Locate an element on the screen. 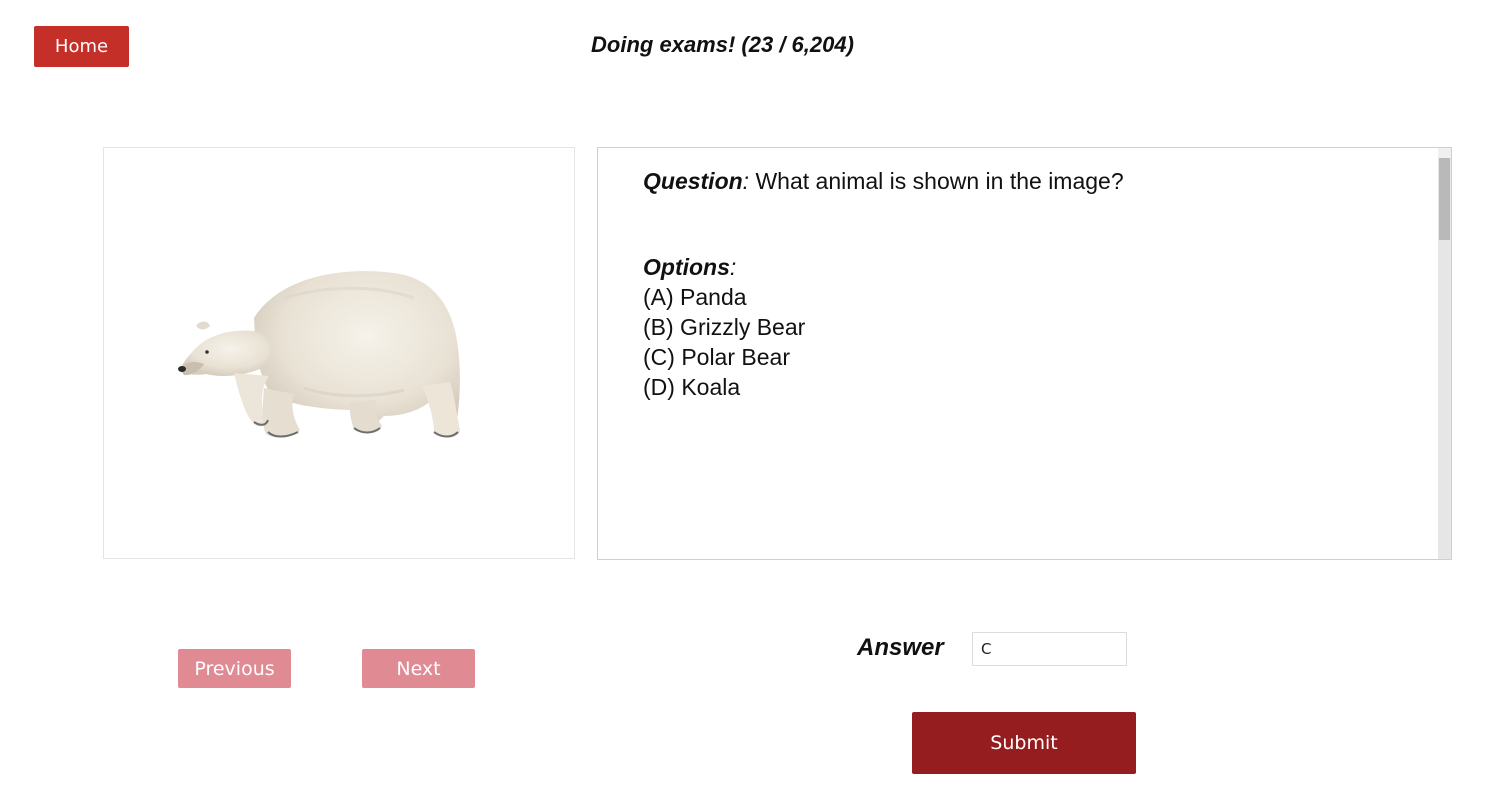 This screenshot has width=1495, height=802. previous-button: Previous is located at coordinates (234, 668).